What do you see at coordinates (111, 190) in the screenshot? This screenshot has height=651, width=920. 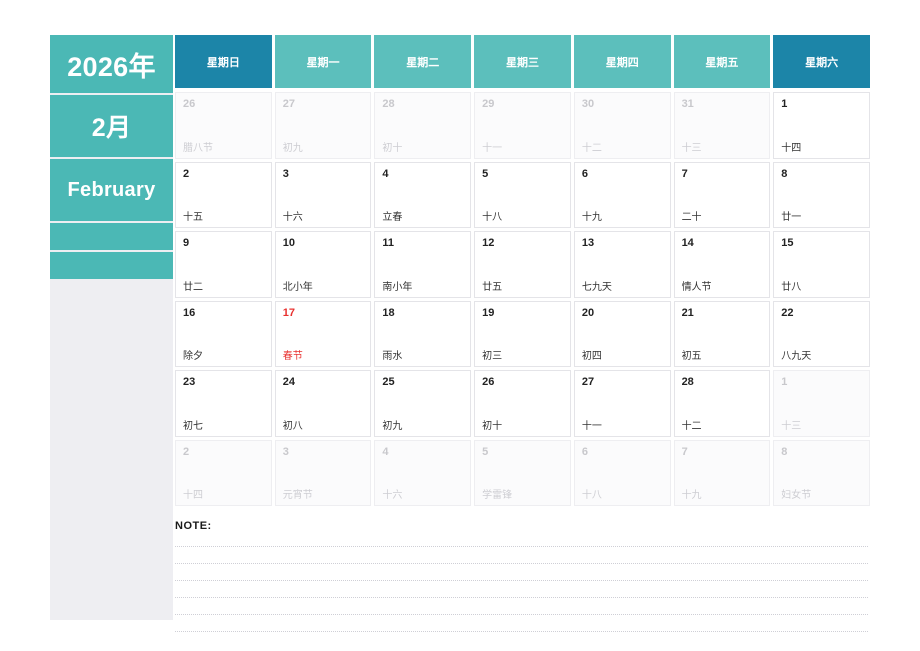 I see `sidebar-english-month-block: February` at bounding box center [111, 190].